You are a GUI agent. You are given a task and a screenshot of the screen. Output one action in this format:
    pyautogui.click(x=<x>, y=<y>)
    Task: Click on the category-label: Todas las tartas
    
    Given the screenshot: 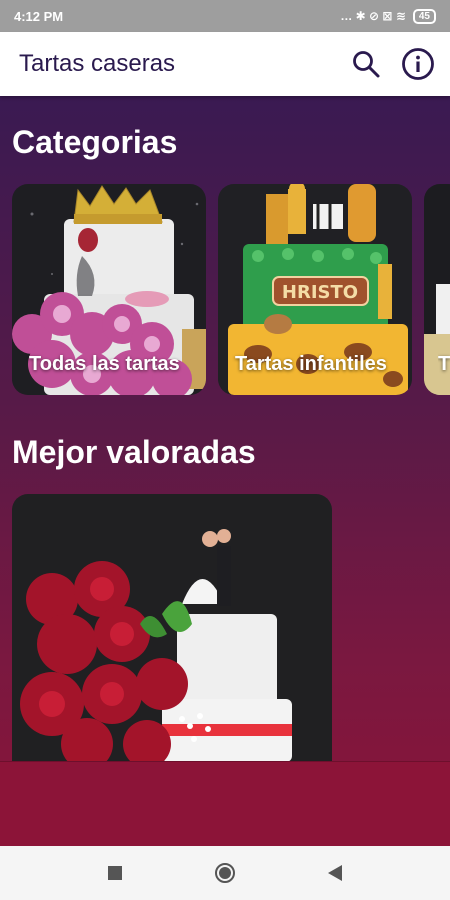 What is the action you would take?
    pyautogui.click(x=104, y=364)
    